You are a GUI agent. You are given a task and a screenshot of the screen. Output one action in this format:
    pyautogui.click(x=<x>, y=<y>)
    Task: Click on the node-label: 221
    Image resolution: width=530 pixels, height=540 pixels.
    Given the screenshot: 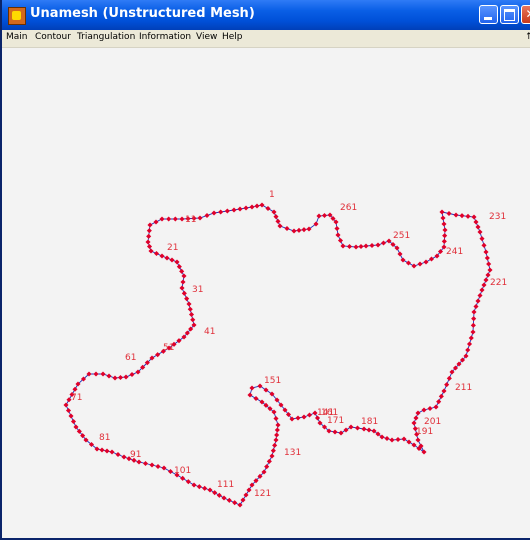 What is the action you would take?
    pyautogui.click(x=498, y=283)
    